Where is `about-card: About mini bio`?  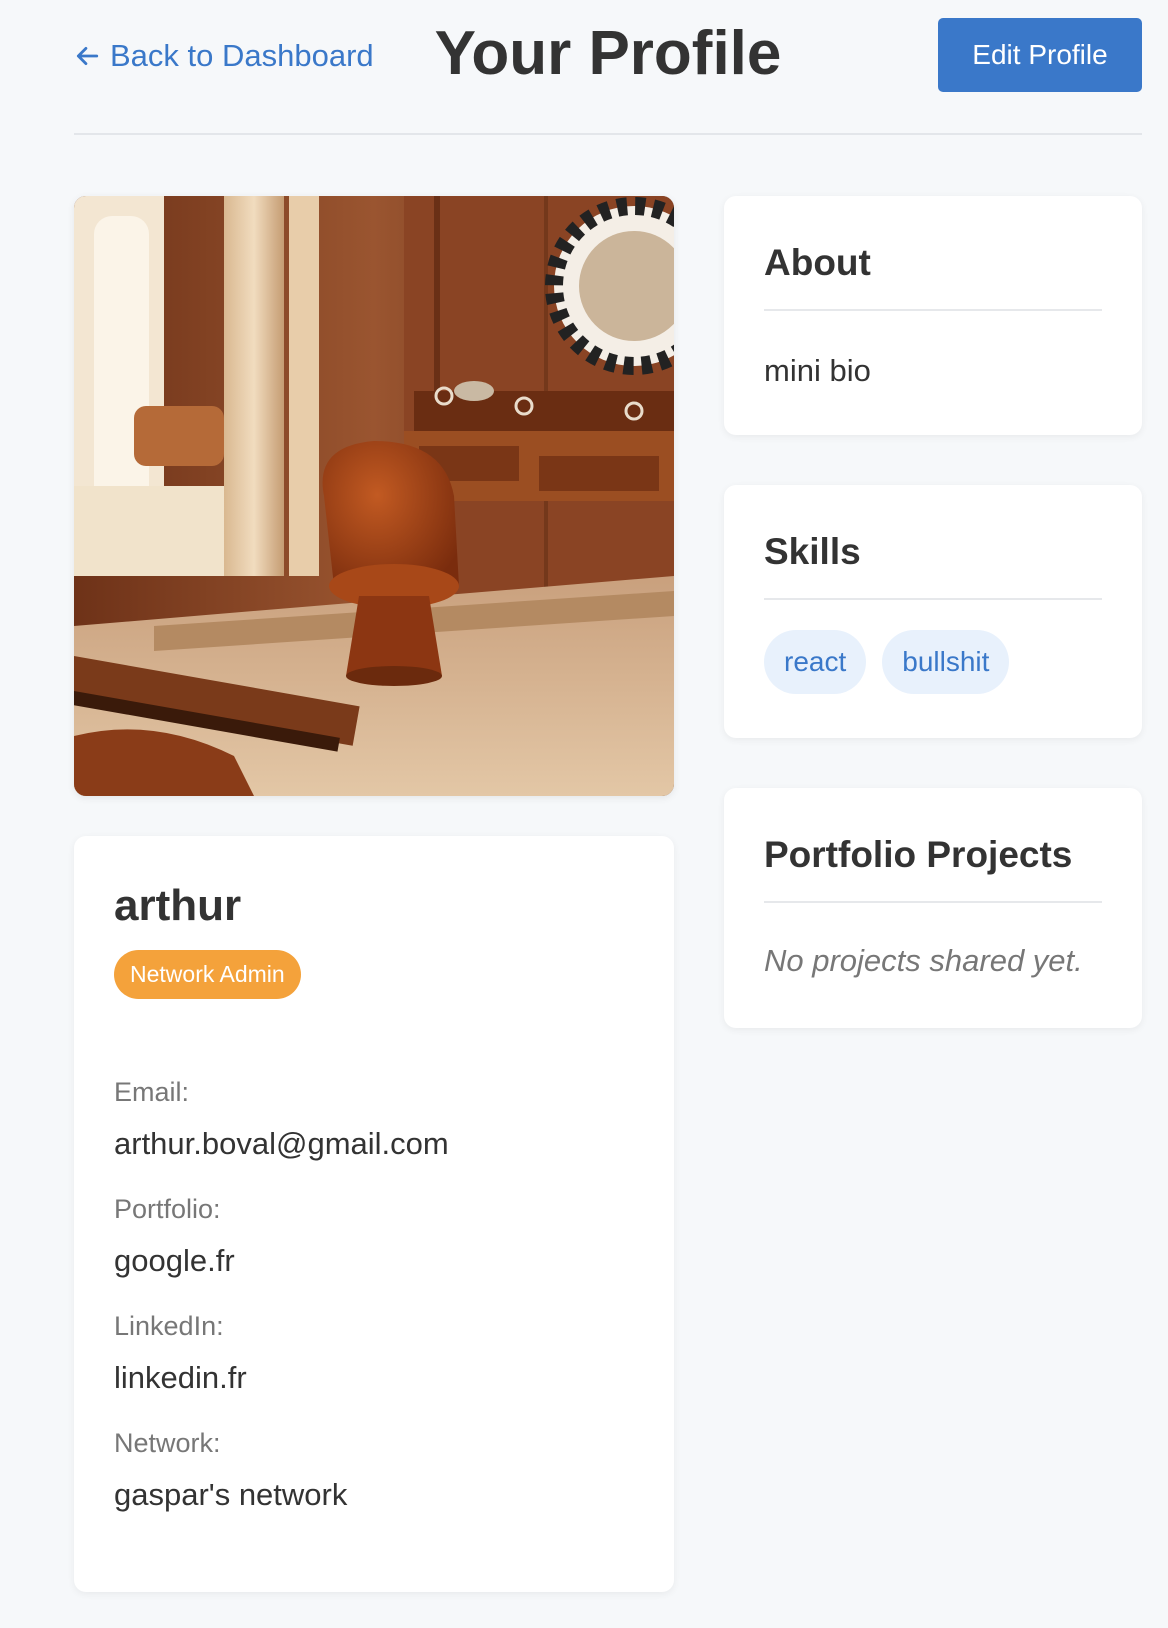
about-card: About mini bio is located at coordinates (933, 315).